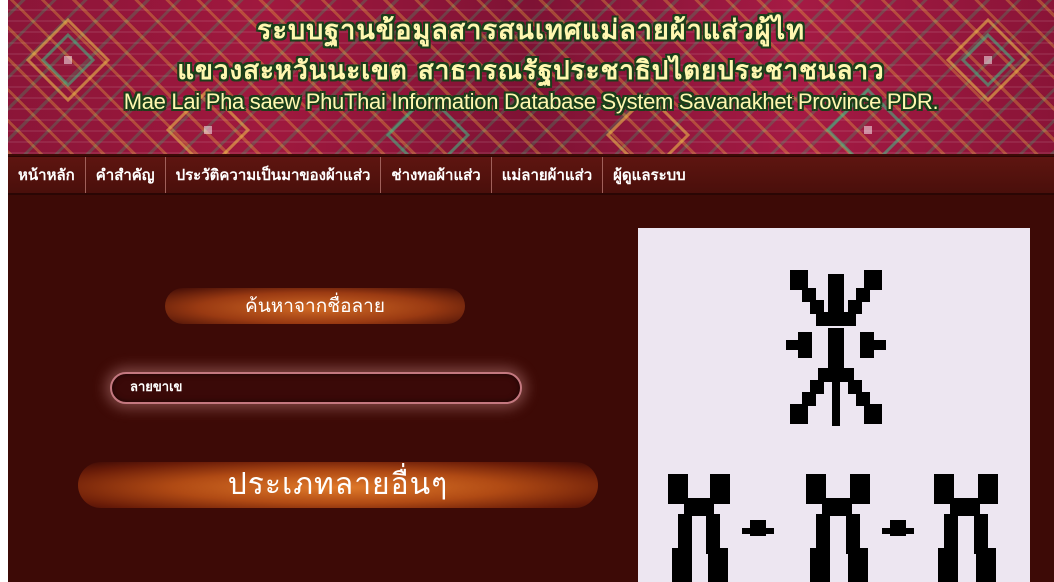  I want to click on banner-title-thai: ระบบฐานข้อมูลสารสนเทศแม่ลายผ้าแส่วผู้ไท, so click(530, 30).